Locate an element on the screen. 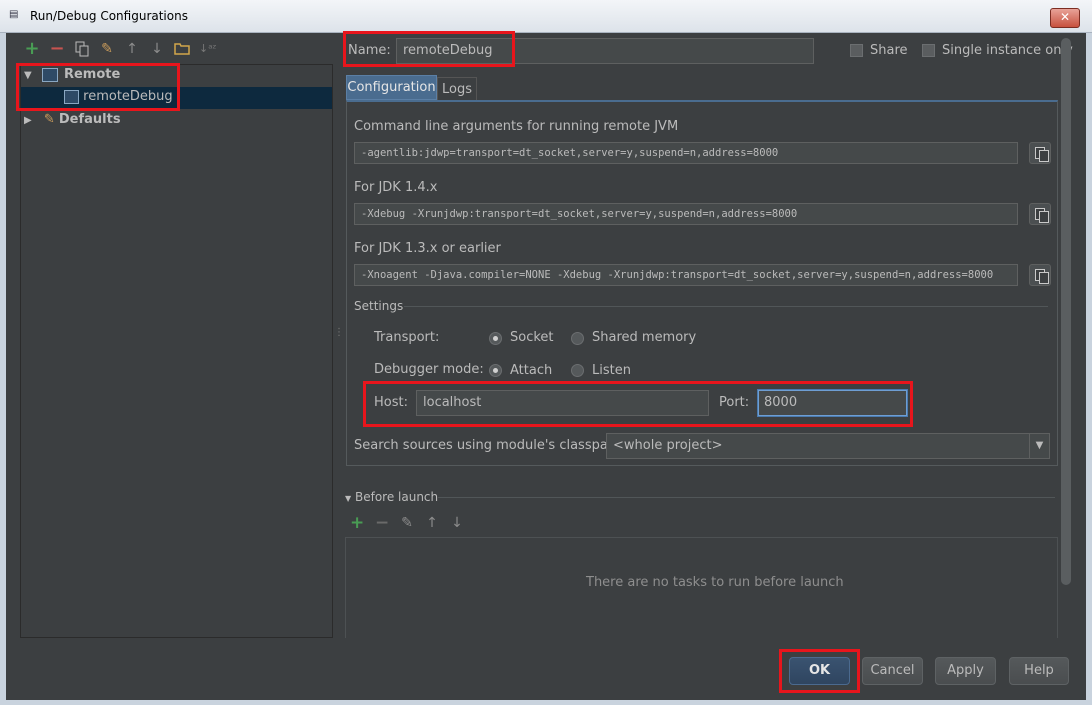 This screenshot has width=1092, height=705. jdk14-label: For JDK 1.4.x is located at coordinates (396, 187).